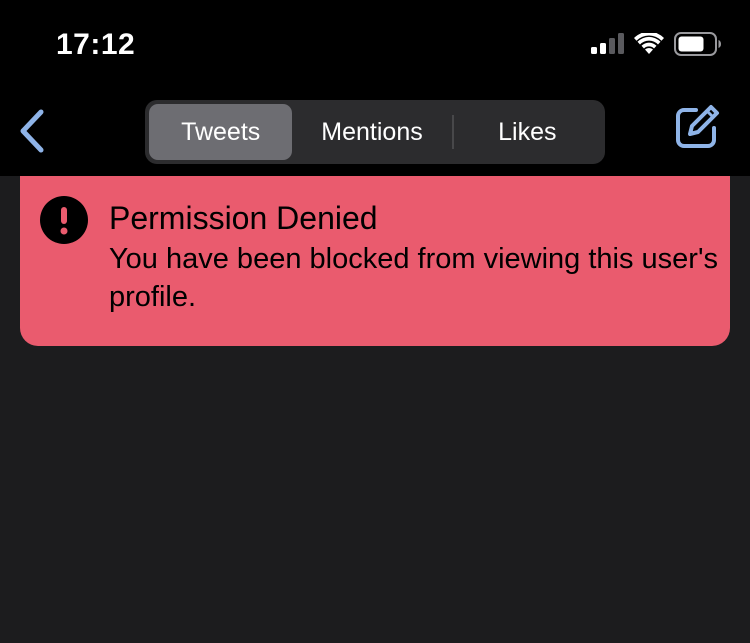 The height and width of the screenshot is (643, 750). I want to click on tab-mentions-label: Mentions, so click(372, 131).